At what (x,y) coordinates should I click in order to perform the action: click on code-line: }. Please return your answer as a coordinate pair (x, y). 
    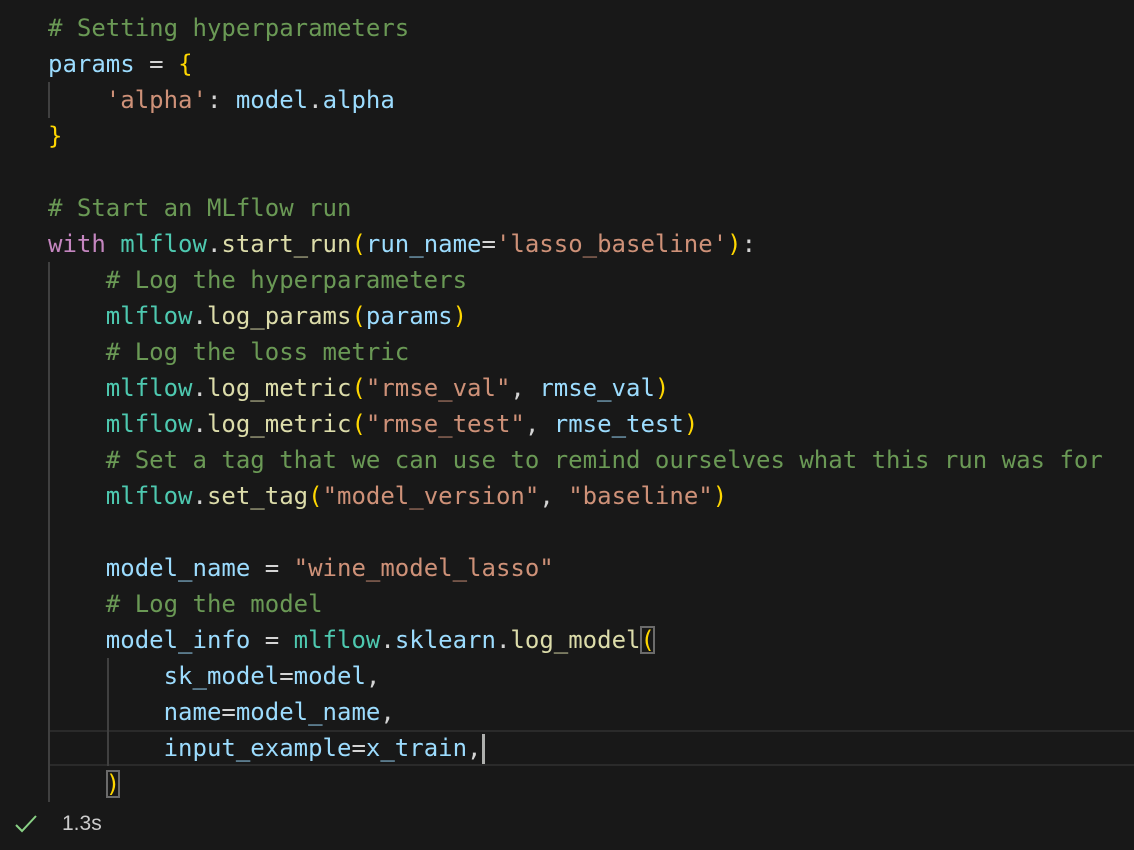
    Looking at the image, I should click on (591, 136).